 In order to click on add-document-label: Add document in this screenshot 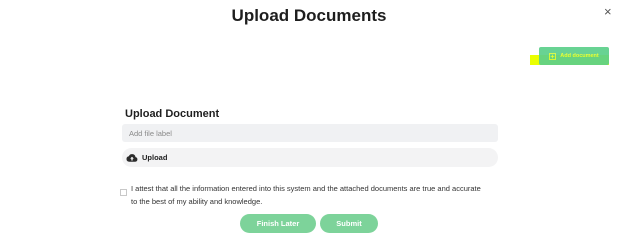, I will do `click(579, 56)`.